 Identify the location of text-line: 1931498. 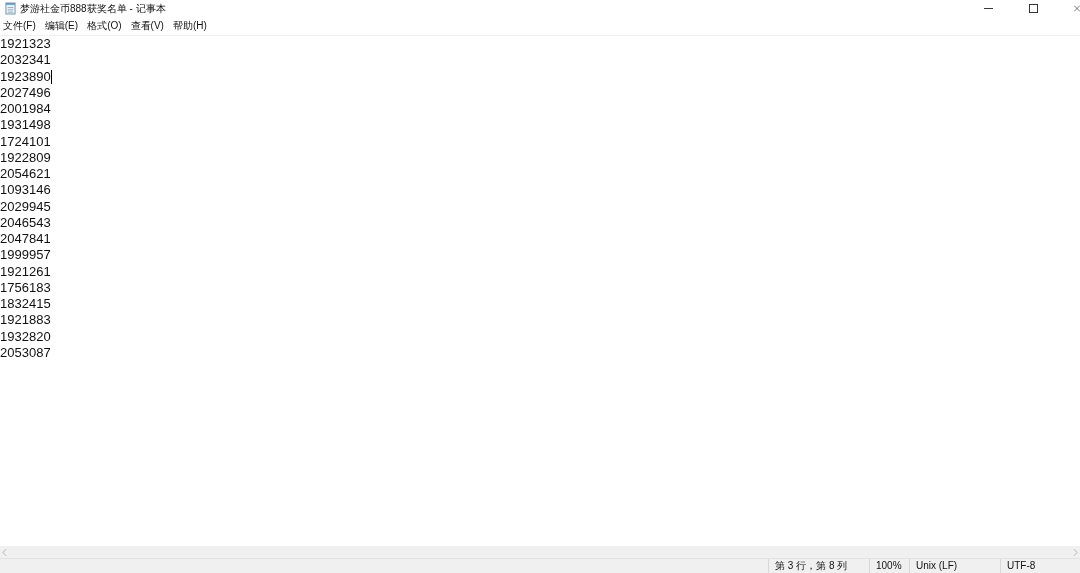
(25, 125).